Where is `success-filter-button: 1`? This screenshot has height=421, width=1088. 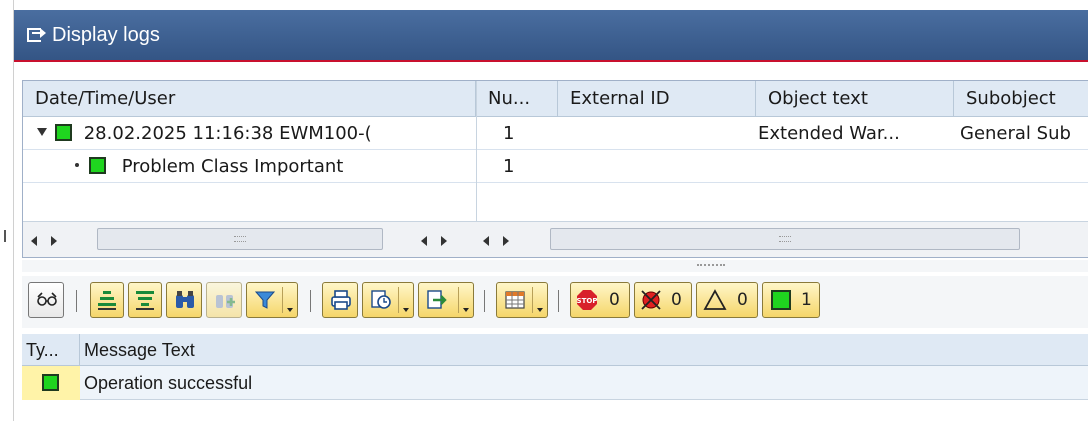
success-filter-button: 1 is located at coordinates (791, 300).